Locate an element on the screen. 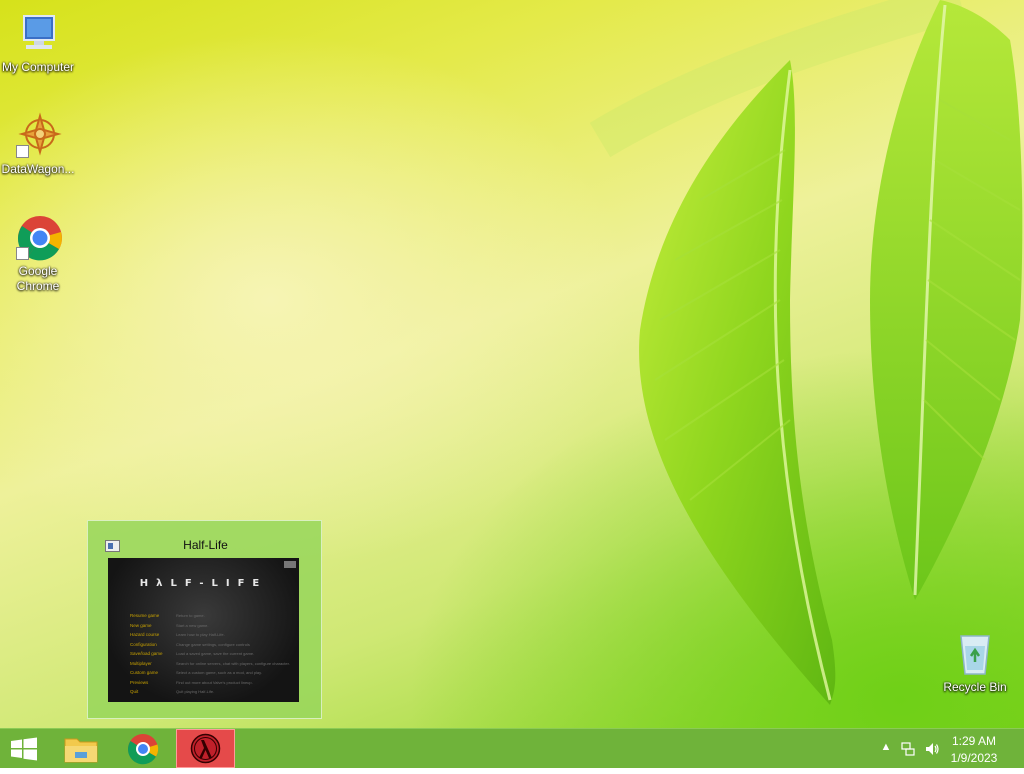  thumbnail-title: Half-Life is located at coordinates (205, 545).